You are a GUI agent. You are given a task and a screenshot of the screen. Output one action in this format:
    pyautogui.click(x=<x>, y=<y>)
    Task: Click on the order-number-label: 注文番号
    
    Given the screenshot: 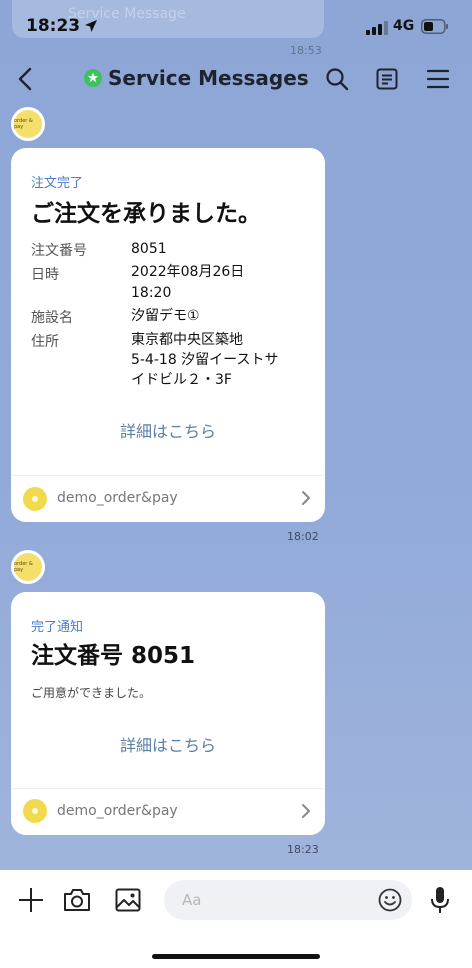 What is the action you would take?
    pyautogui.click(x=59, y=251)
    